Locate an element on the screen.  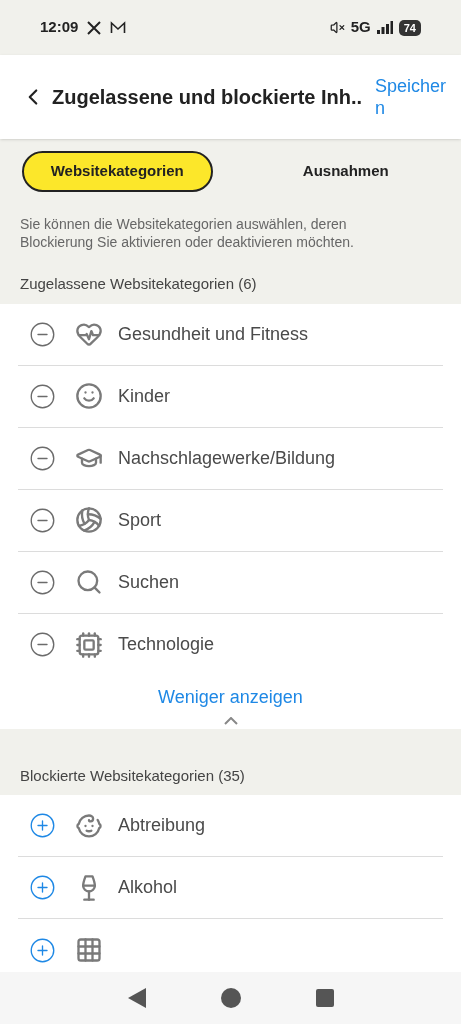
clock-time: 12:09 is located at coordinates (59, 27).